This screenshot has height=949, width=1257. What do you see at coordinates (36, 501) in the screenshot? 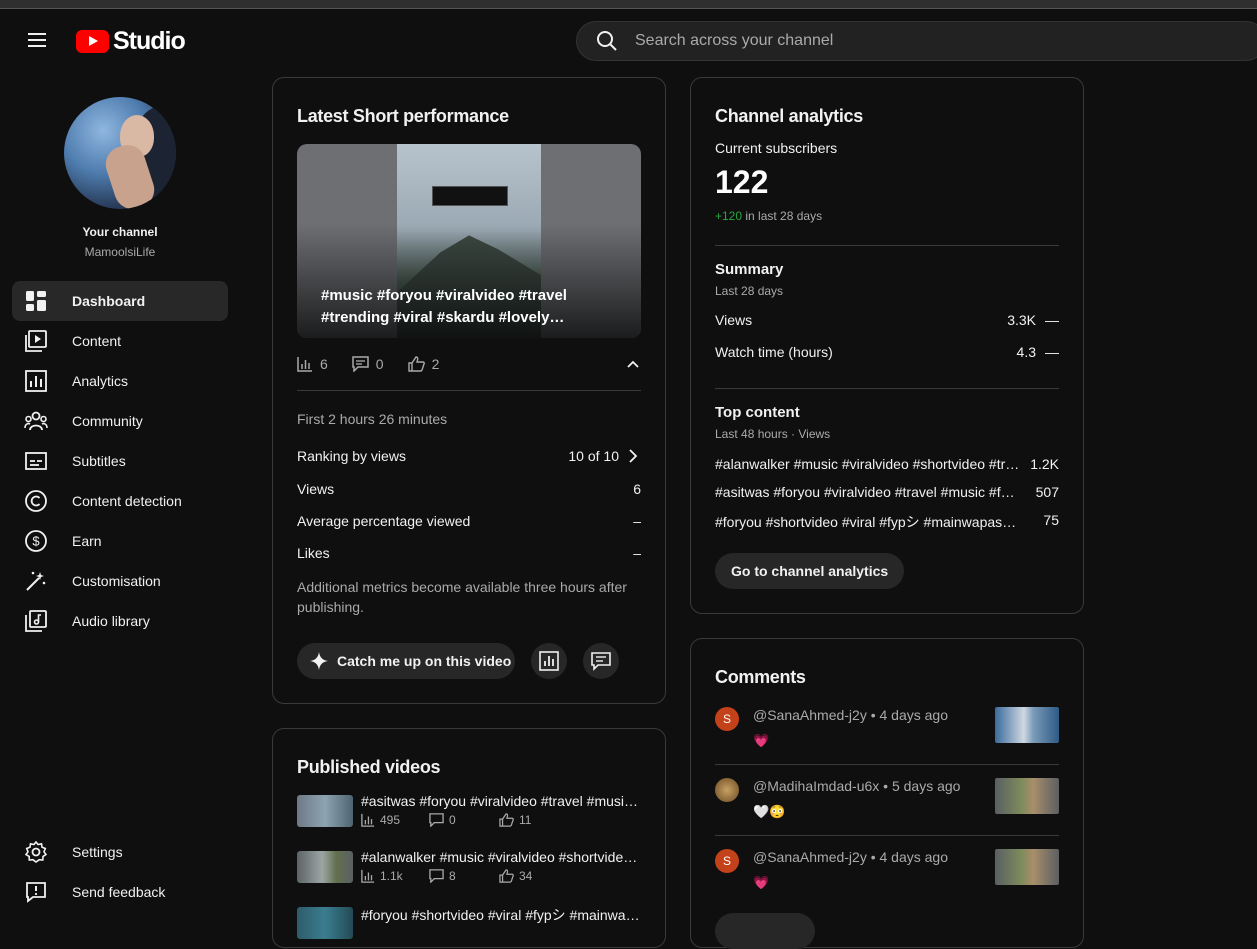
I see `content-detection-icon` at bounding box center [36, 501].